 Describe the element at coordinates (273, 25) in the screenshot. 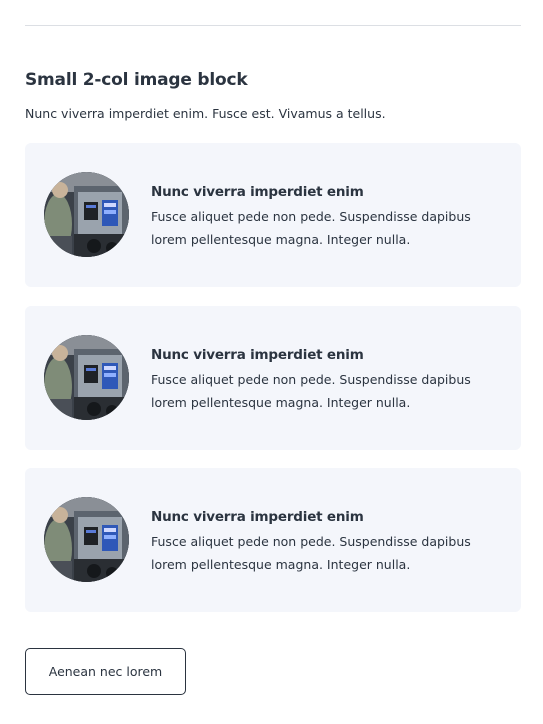

I see `divider` at that location.